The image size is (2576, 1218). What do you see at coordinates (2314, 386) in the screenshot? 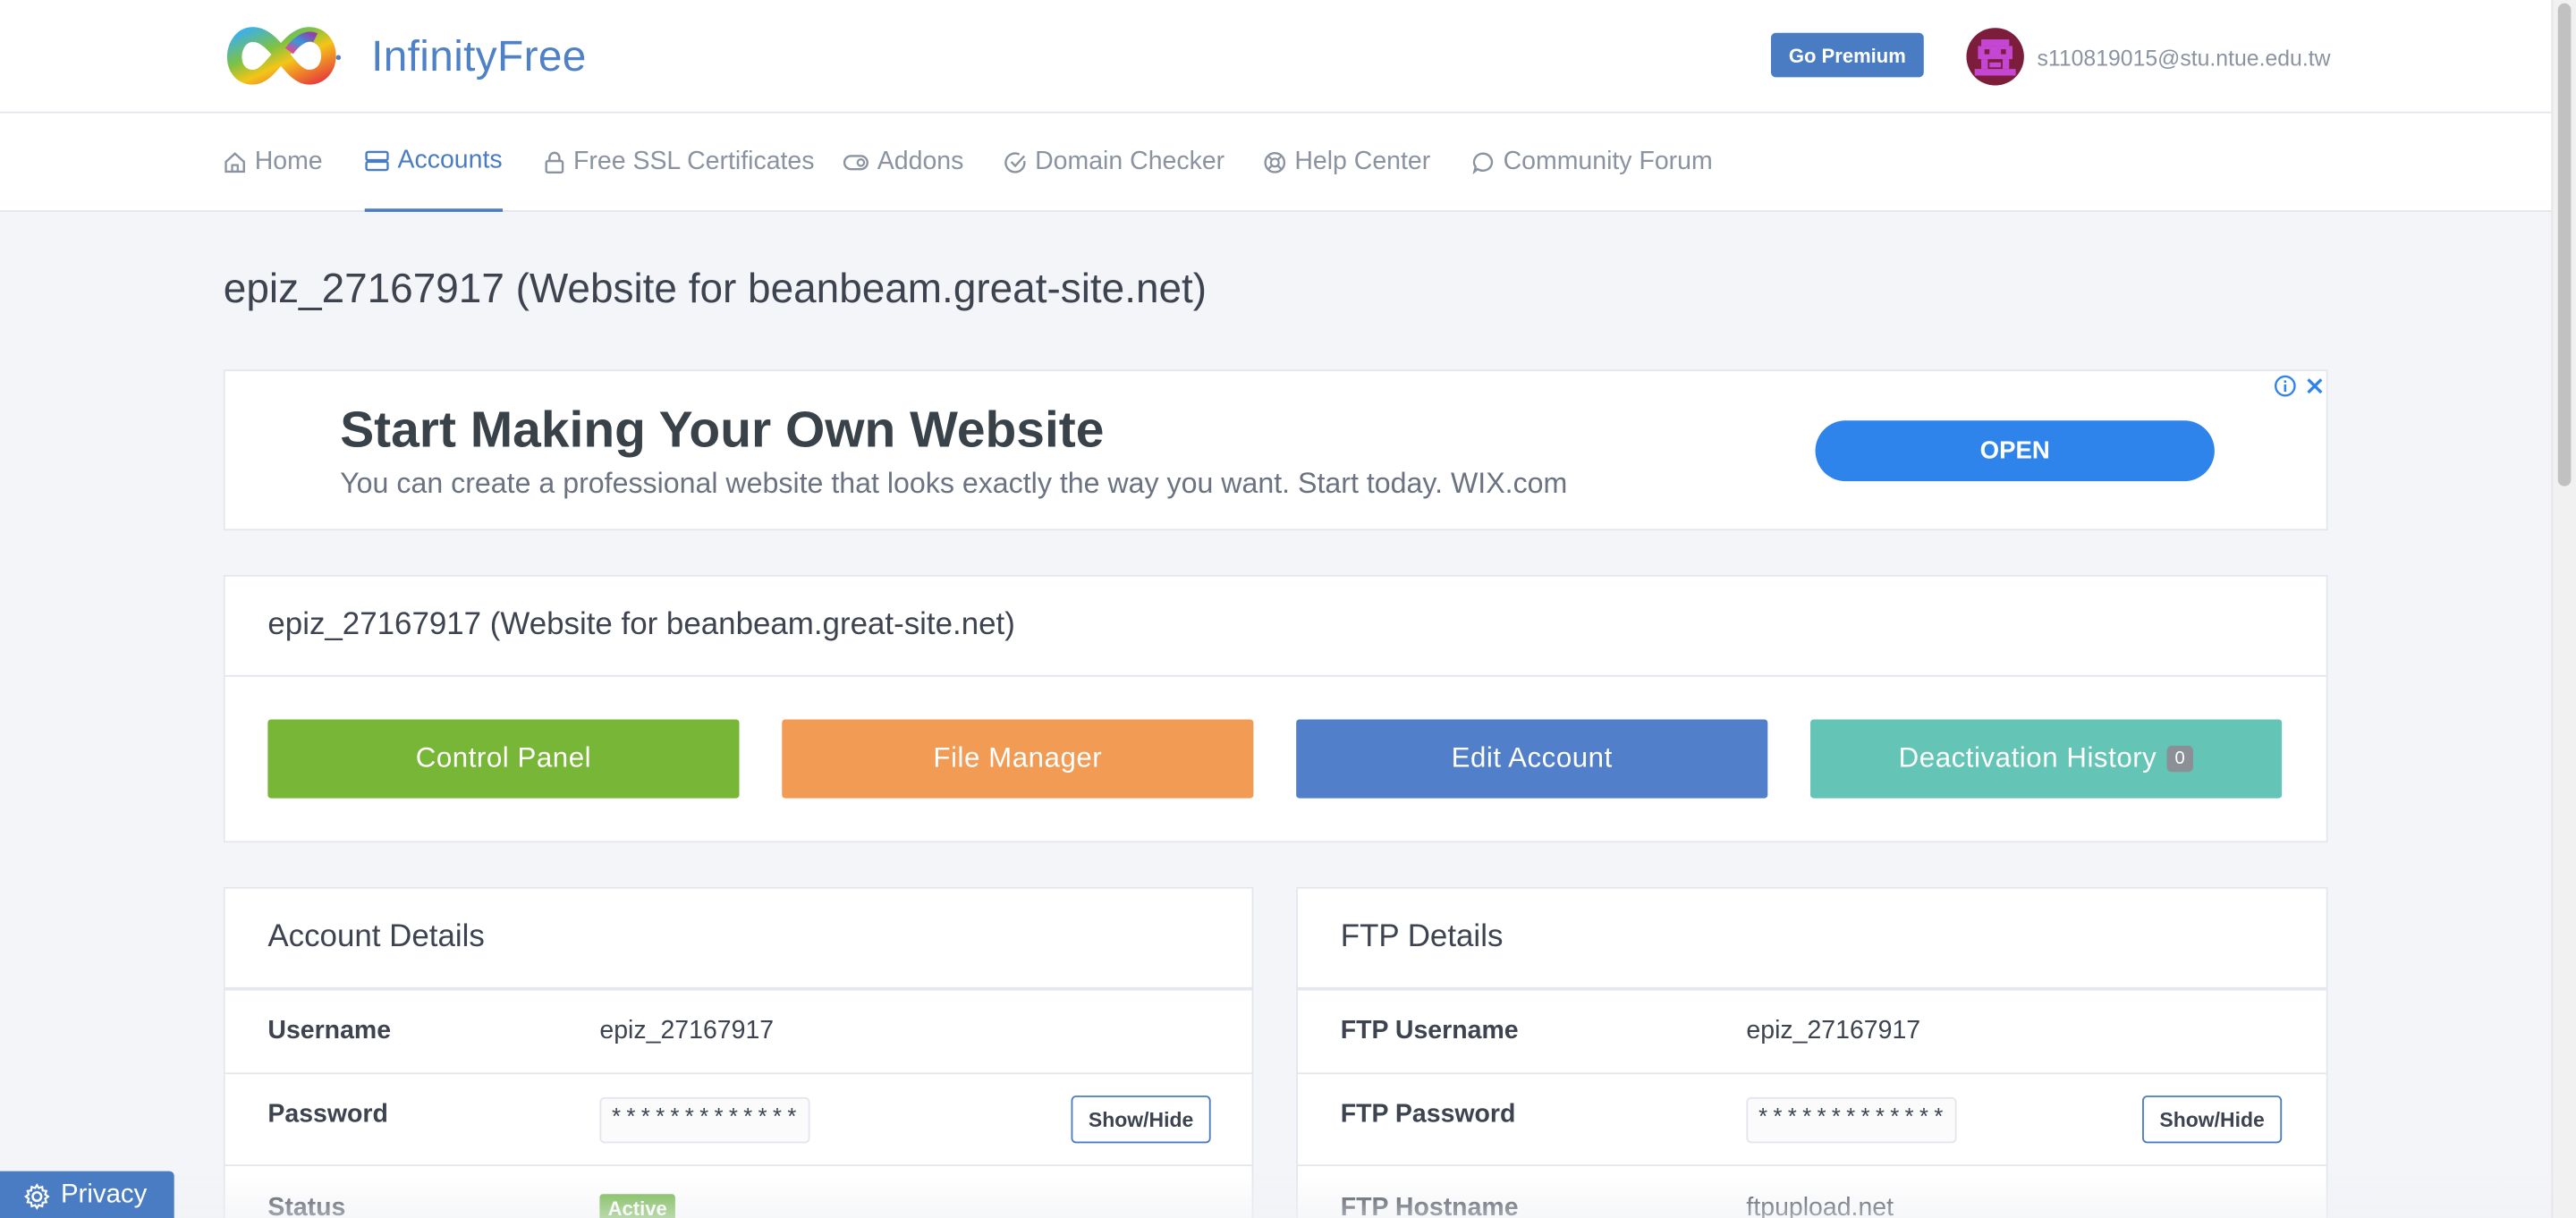
I see `ad-close-icon` at bounding box center [2314, 386].